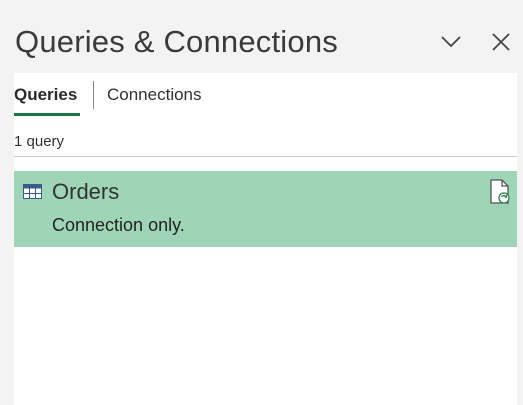 The image size is (523, 405). What do you see at coordinates (500, 192) in the screenshot?
I see `refresh-document-icon` at bounding box center [500, 192].